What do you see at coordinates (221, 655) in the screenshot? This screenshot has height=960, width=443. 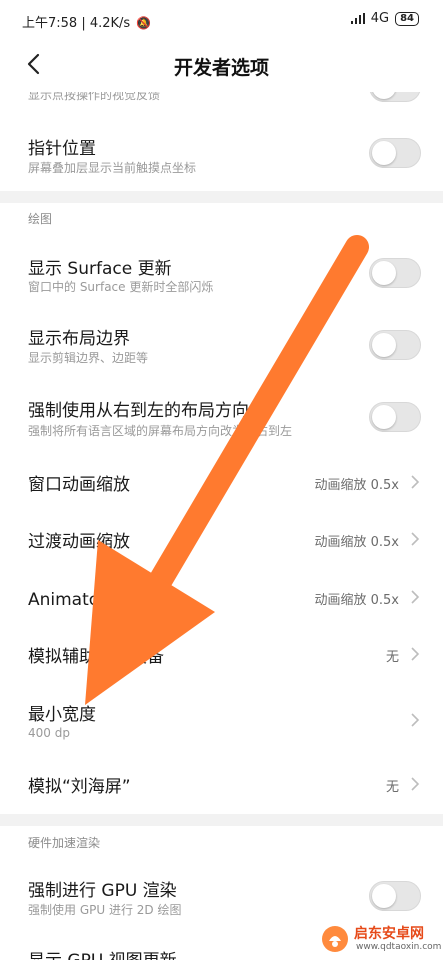 I see `setting-simulate-secondary-display: 模拟辅助显示设备 无` at bounding box center [221, 655].